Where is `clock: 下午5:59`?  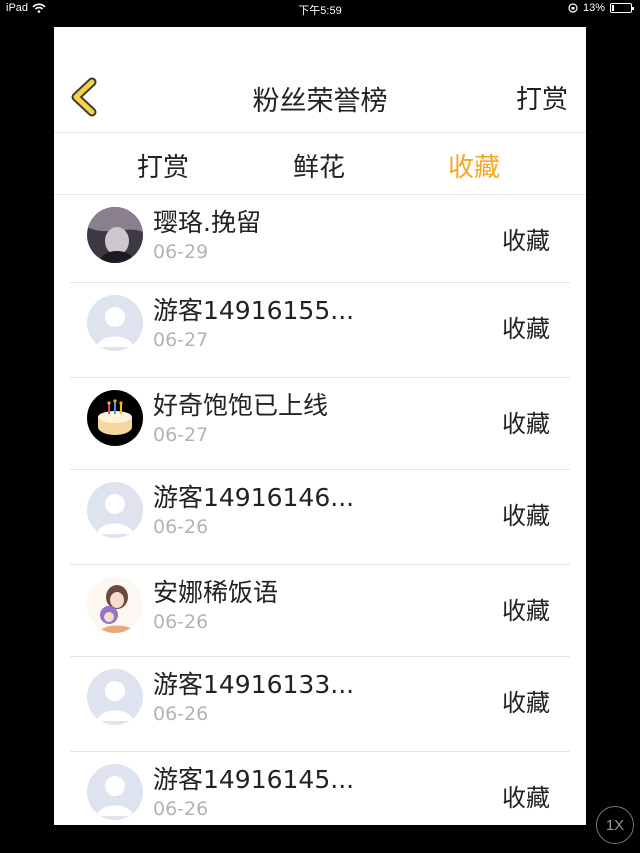
clock: 下午5:59 is located at coordinates (320, 11).